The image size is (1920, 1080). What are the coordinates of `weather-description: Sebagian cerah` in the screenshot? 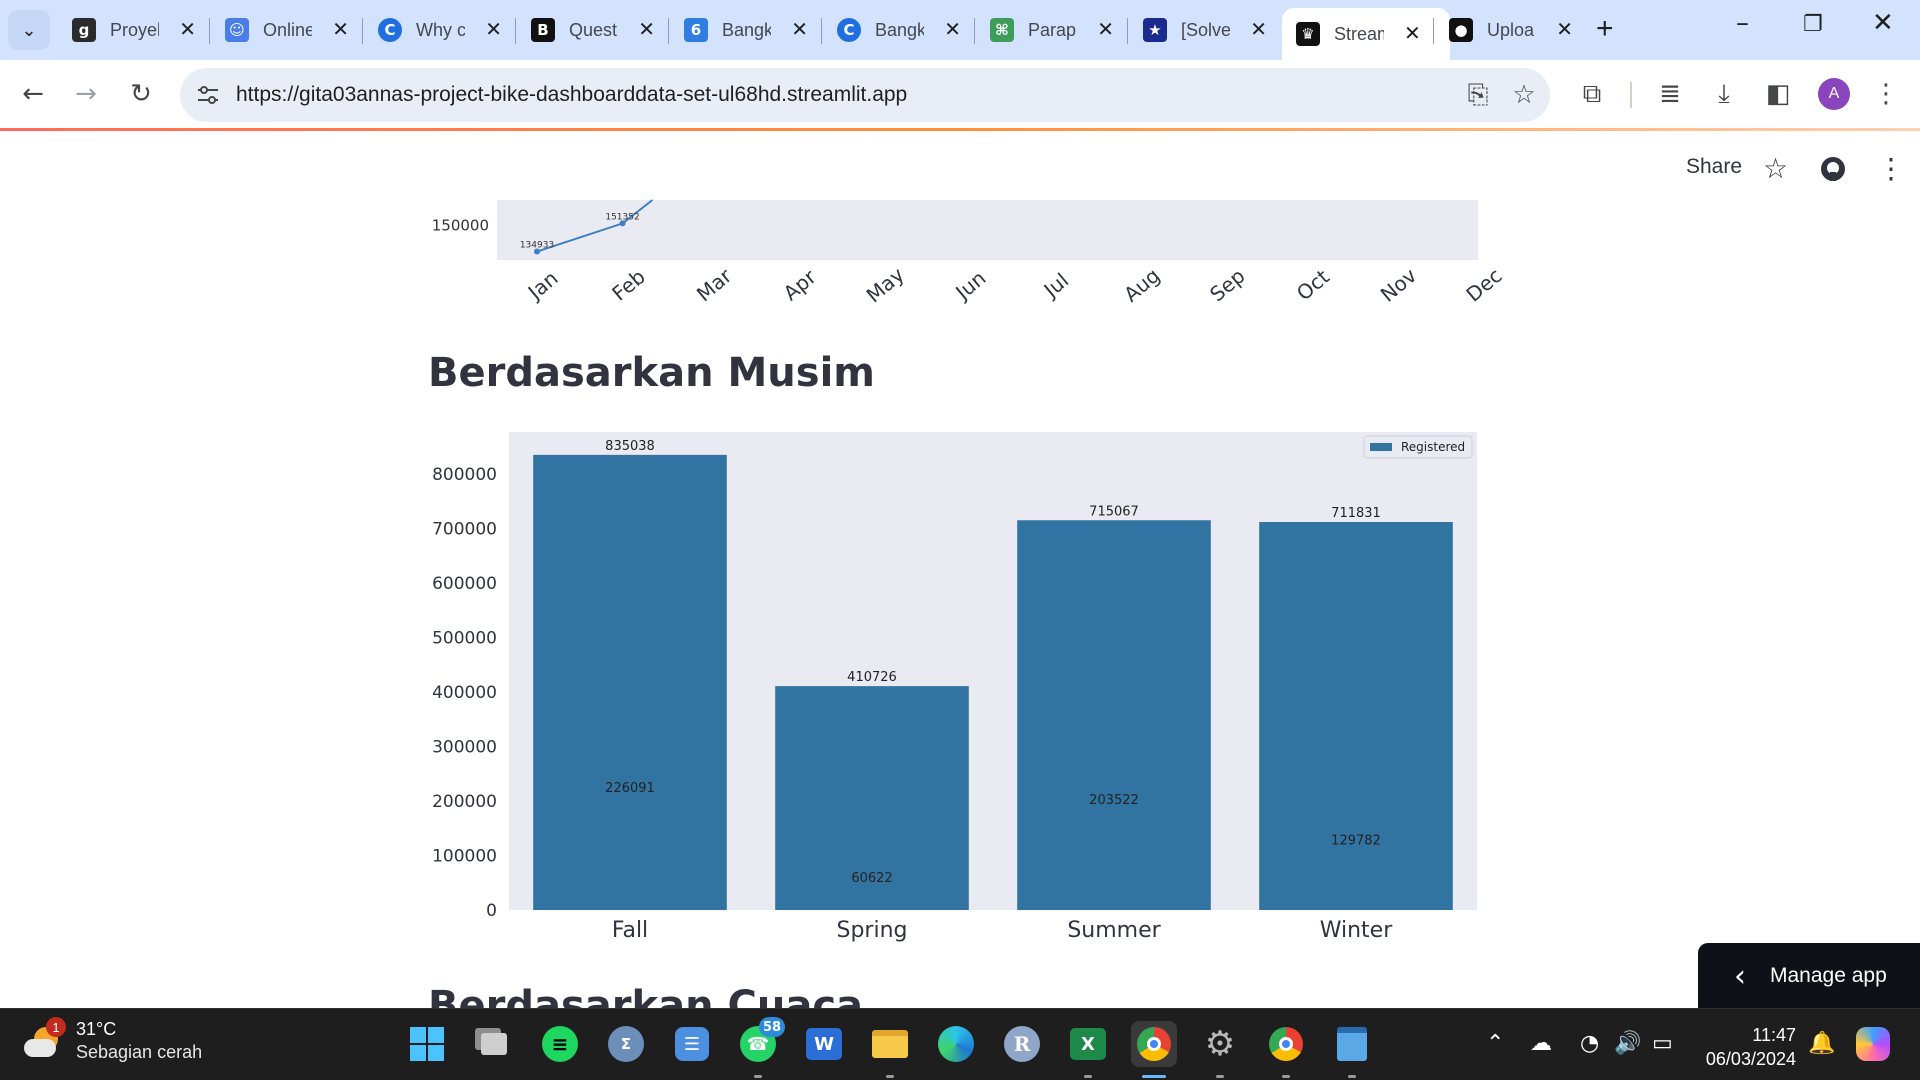 It's located at (139, 1052).